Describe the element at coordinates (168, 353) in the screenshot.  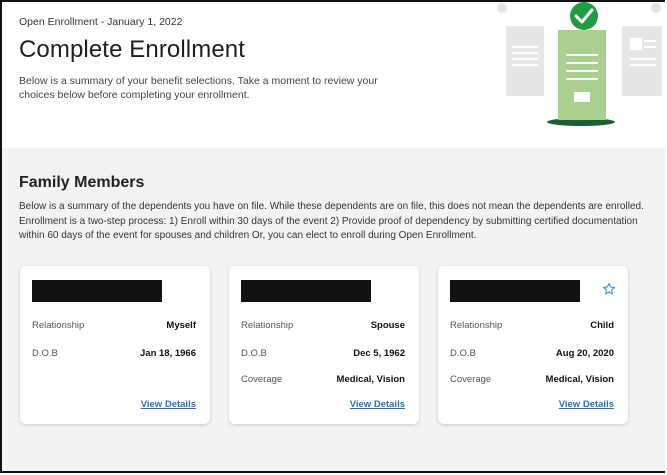
I see `dob-value: Jan 18, 1966` at that location.